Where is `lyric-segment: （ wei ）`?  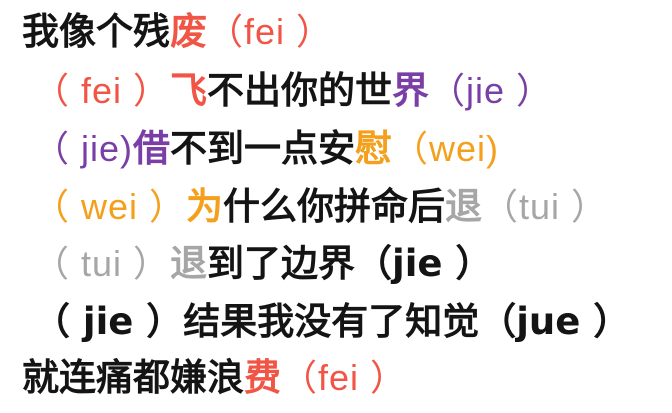 lyric-segment: （ wei ） is located at coordinates (110, 206).